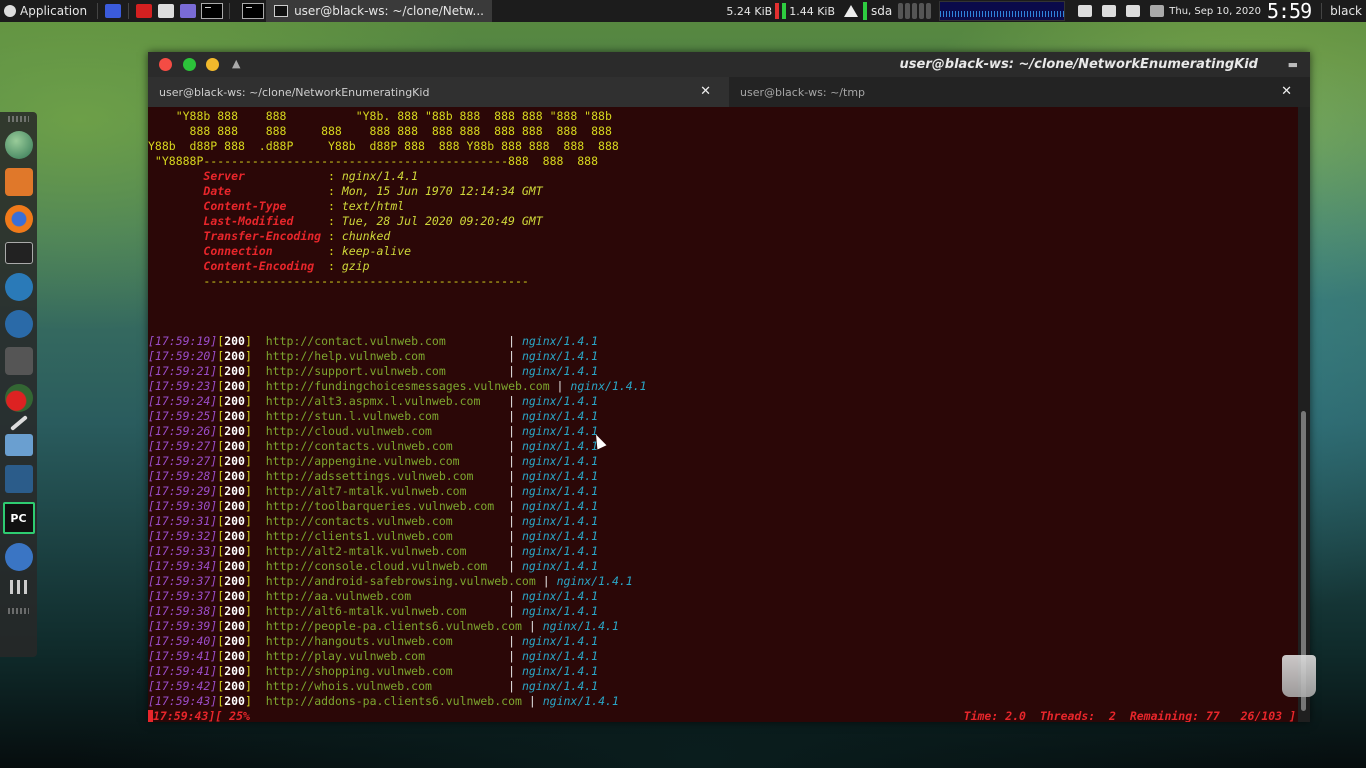 This screenshot has height=768, width=1366. I want to click on maximize-button, so click(189, 64).